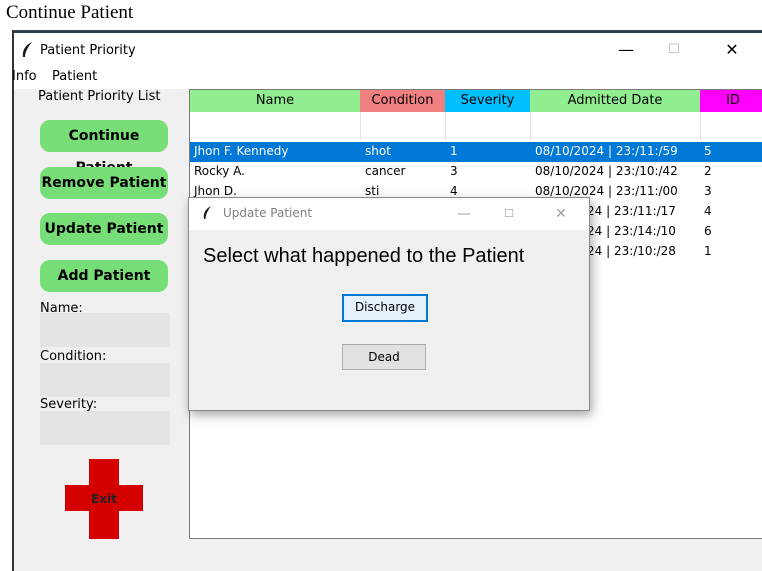  I want to click on window-titlebar: Patient Priority — ☐ ✕, so click(388, 51).